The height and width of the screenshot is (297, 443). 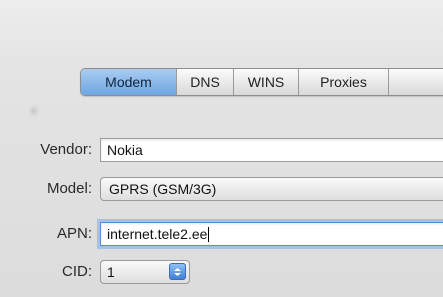 What do you see at coordinates (74, 233) in the screenshot?
I see `apn-label: APN:` at bounding box center [74, 233].